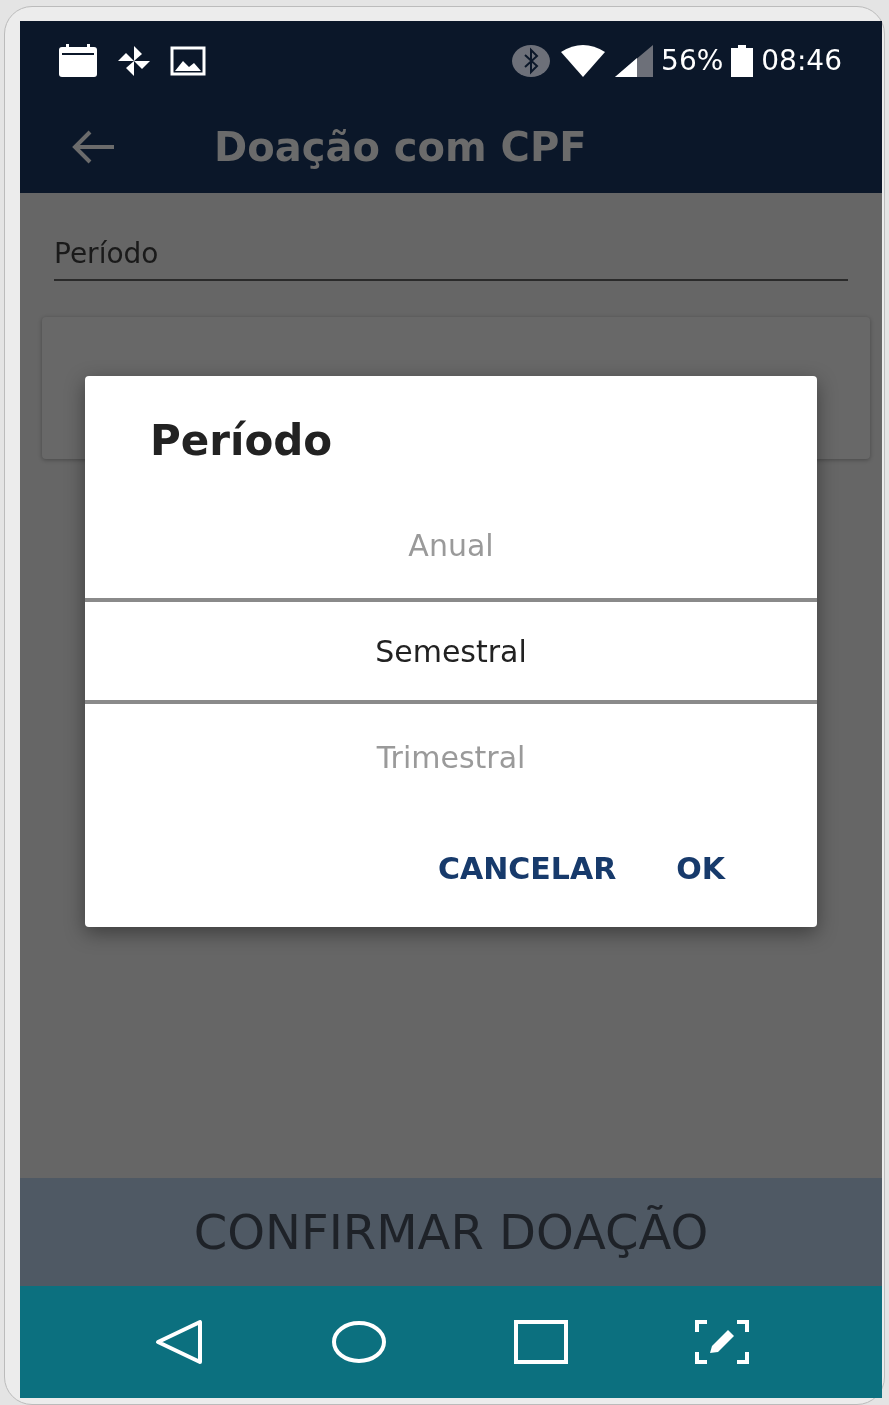  I want to click on period-option: Trimestral, so click(451, 757).